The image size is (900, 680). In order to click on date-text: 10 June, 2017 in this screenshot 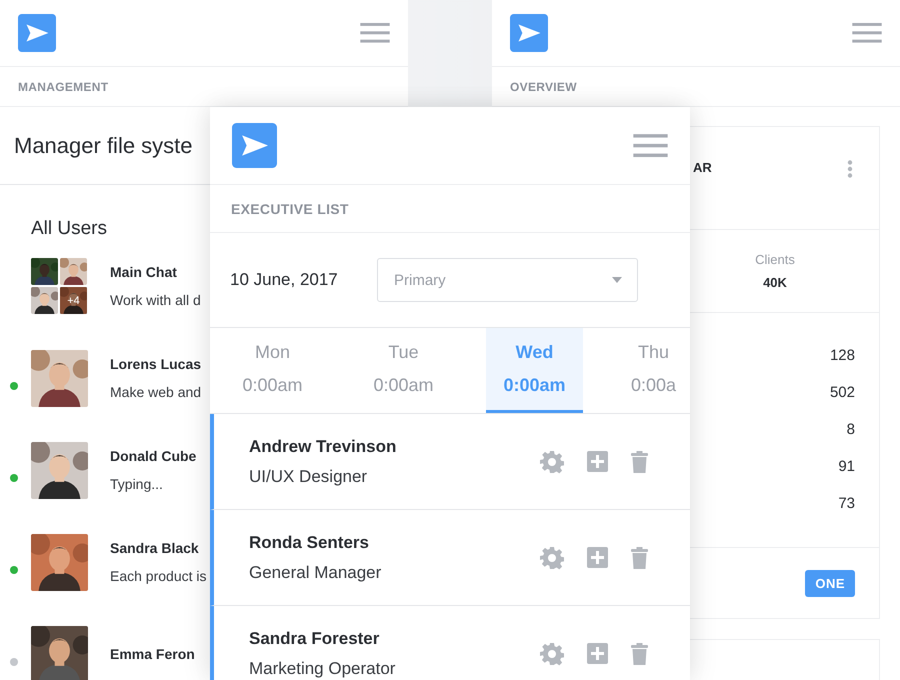, I will do `click(284, 280)`.